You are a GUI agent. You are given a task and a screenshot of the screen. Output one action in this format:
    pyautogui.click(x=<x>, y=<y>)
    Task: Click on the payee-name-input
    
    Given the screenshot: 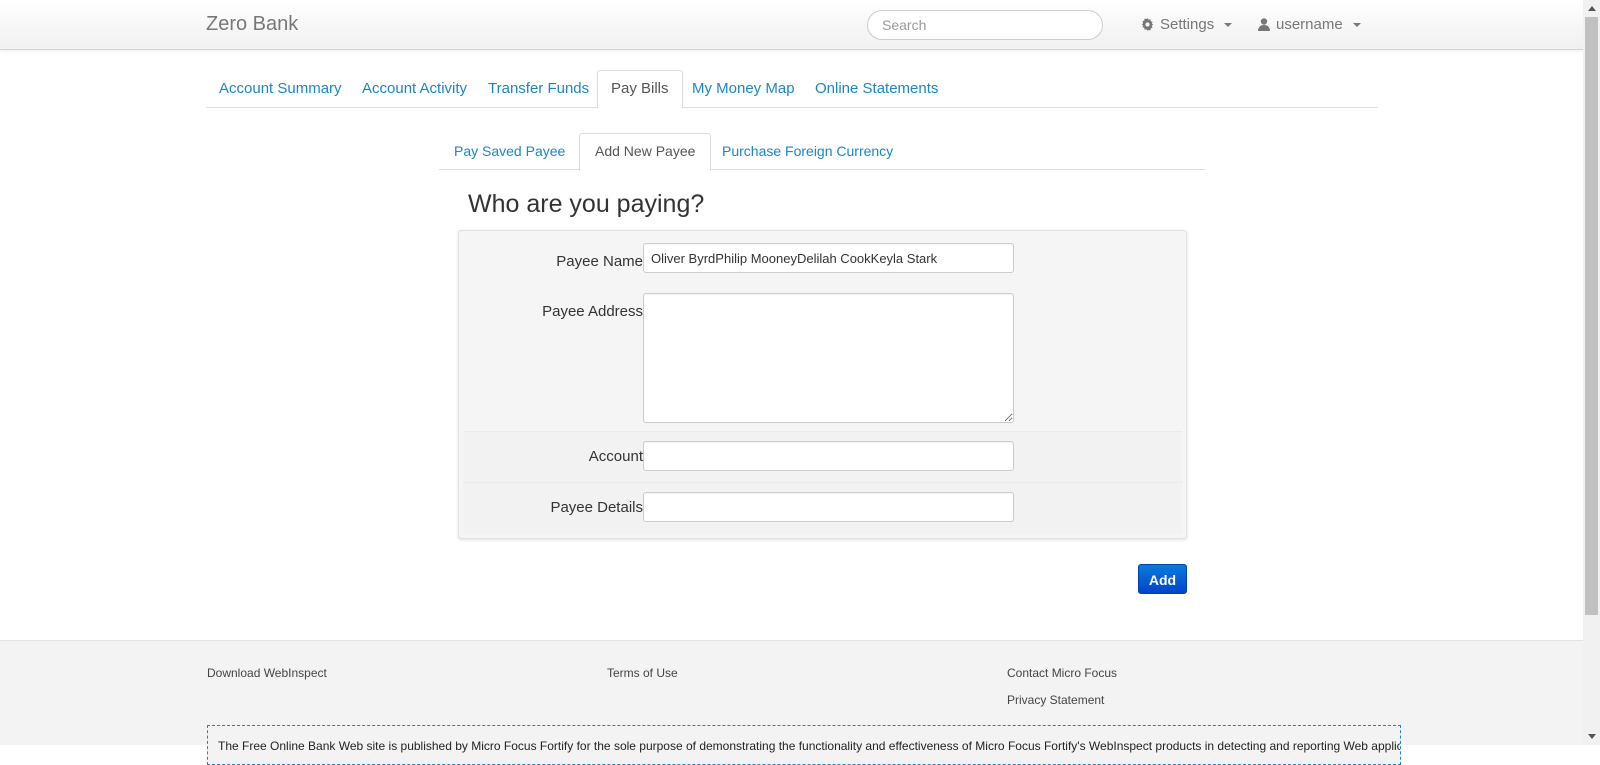 What is the action you would take?
    pyautogui.click(x=828, y=258)
    